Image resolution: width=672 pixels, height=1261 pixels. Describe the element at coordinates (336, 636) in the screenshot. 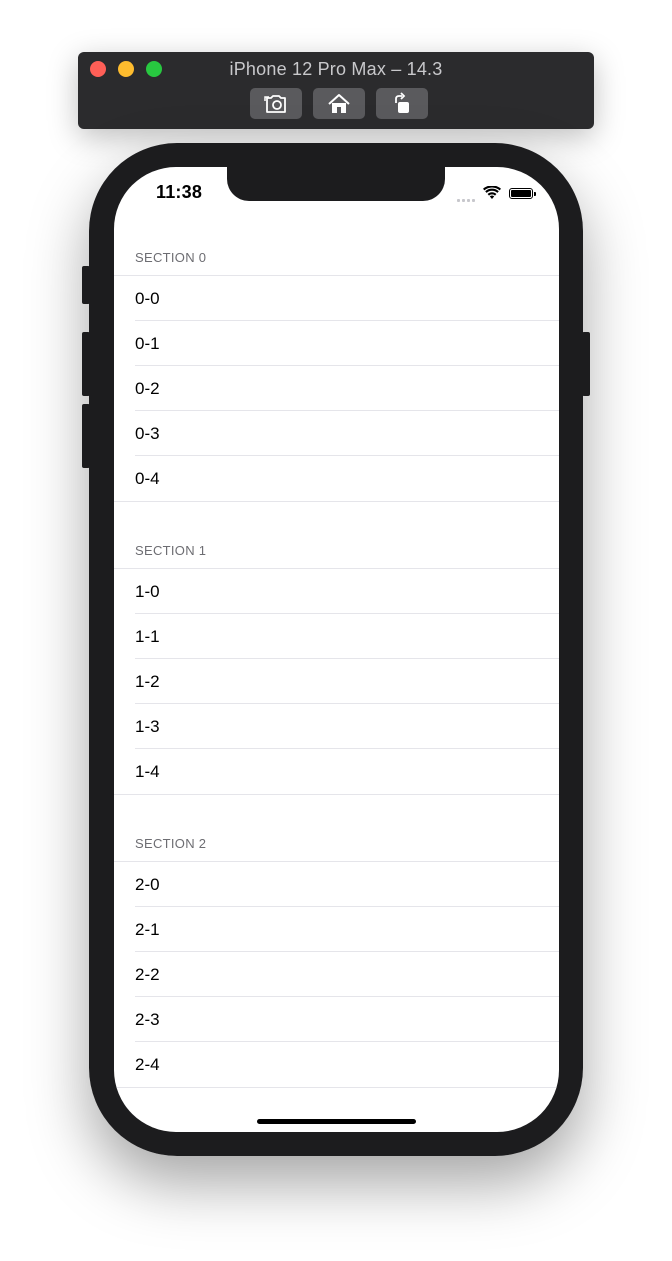

I see `table-row: 1-1` at that location.